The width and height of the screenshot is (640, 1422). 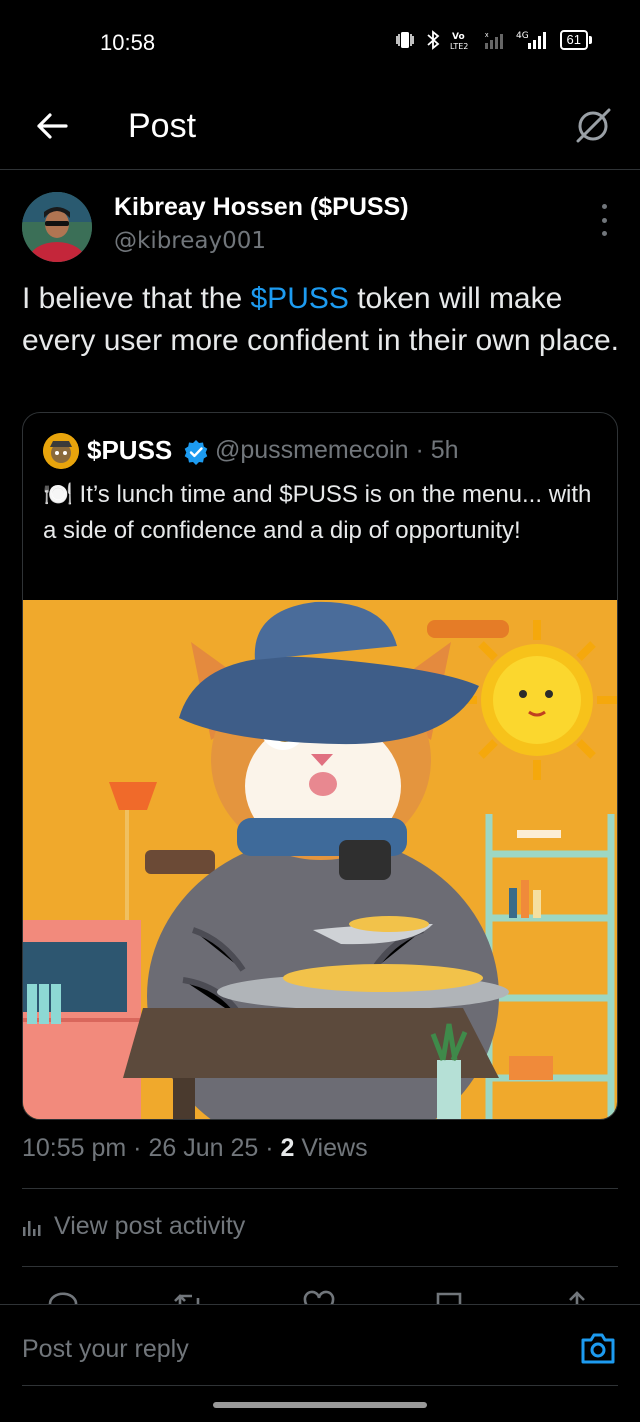 I want to click on page-title: Post, so click(x=162, y=126).